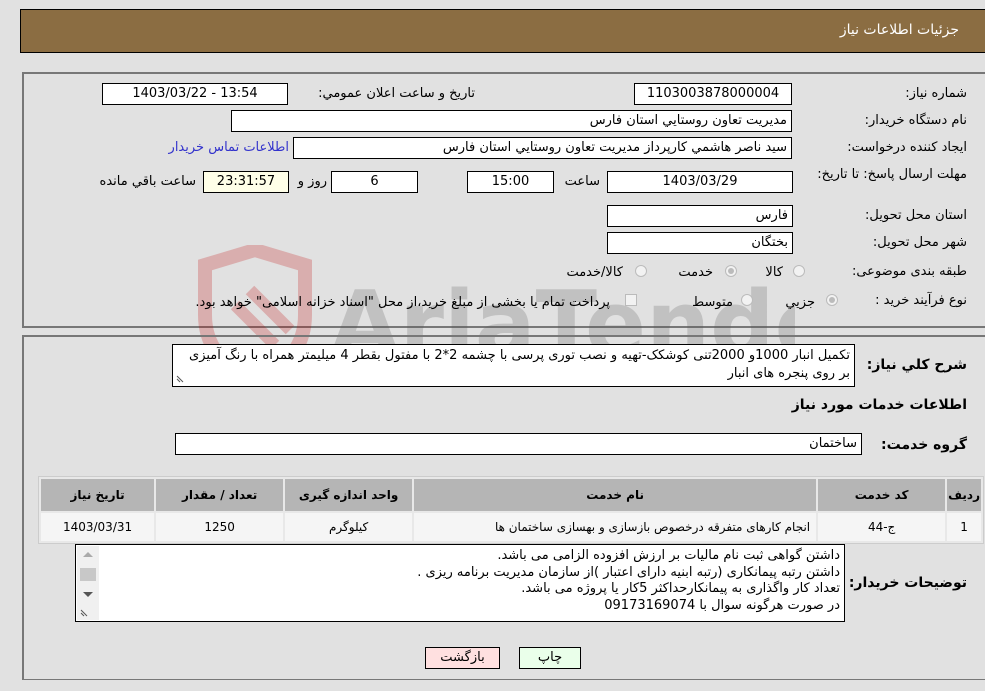 Image resolution: width=985 pixels, height=691 pixels. I want to click on cell-need-date: 1403/03/31, so click(98, 527).